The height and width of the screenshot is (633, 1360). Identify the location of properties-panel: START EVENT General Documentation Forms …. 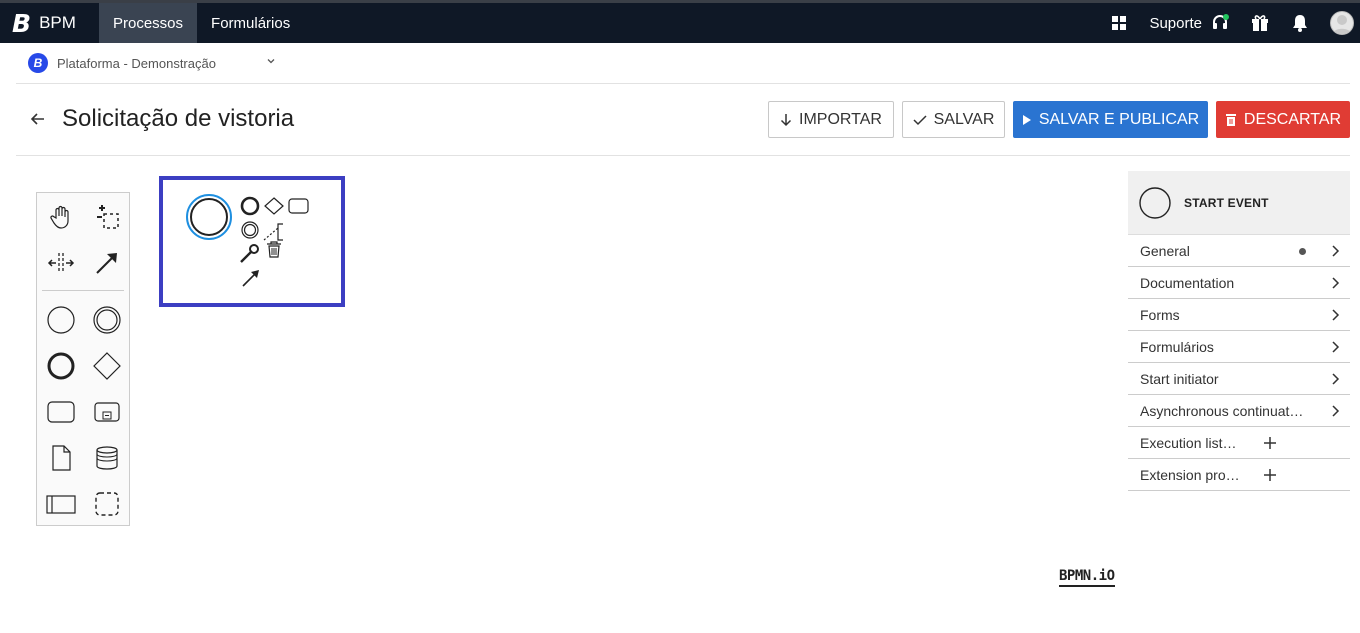
(1239, 331).